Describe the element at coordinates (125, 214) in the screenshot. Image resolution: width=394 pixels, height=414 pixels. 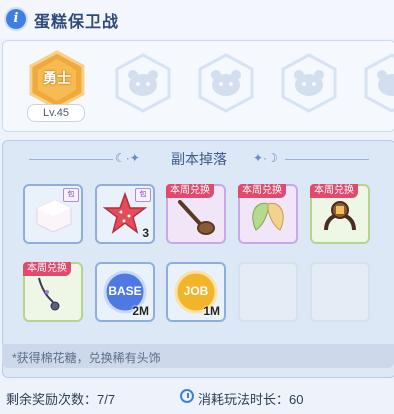
I see `item-slot-red-star: 包 3` at that location.